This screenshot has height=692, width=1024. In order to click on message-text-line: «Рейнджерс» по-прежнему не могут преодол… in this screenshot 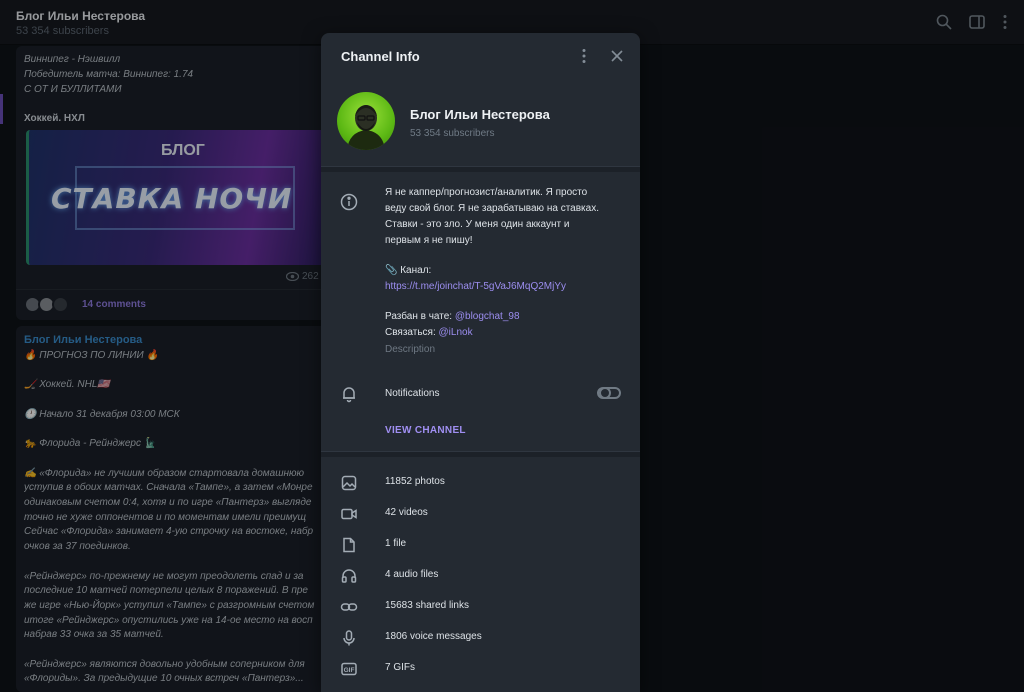, I will do `click(164, 576)`.